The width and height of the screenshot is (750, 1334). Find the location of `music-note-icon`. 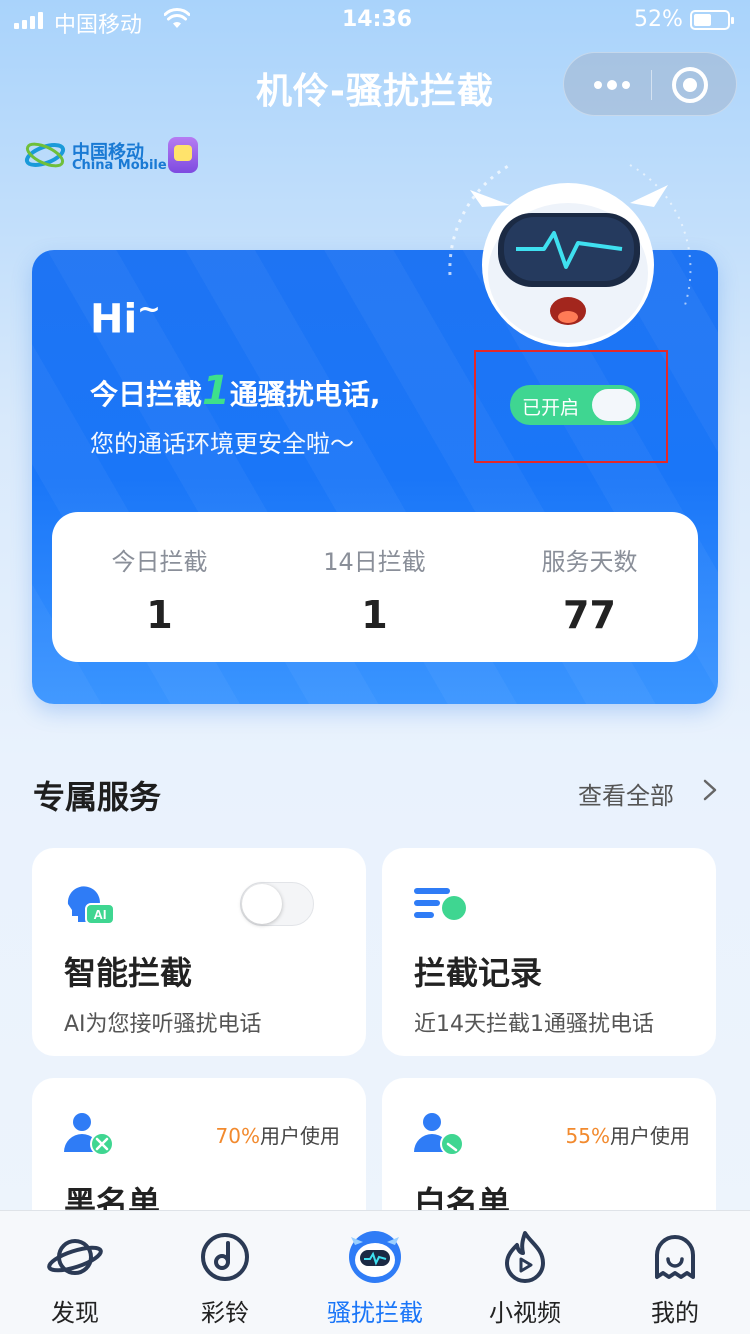

music-note-icon is located at coordinates (225, 1257).